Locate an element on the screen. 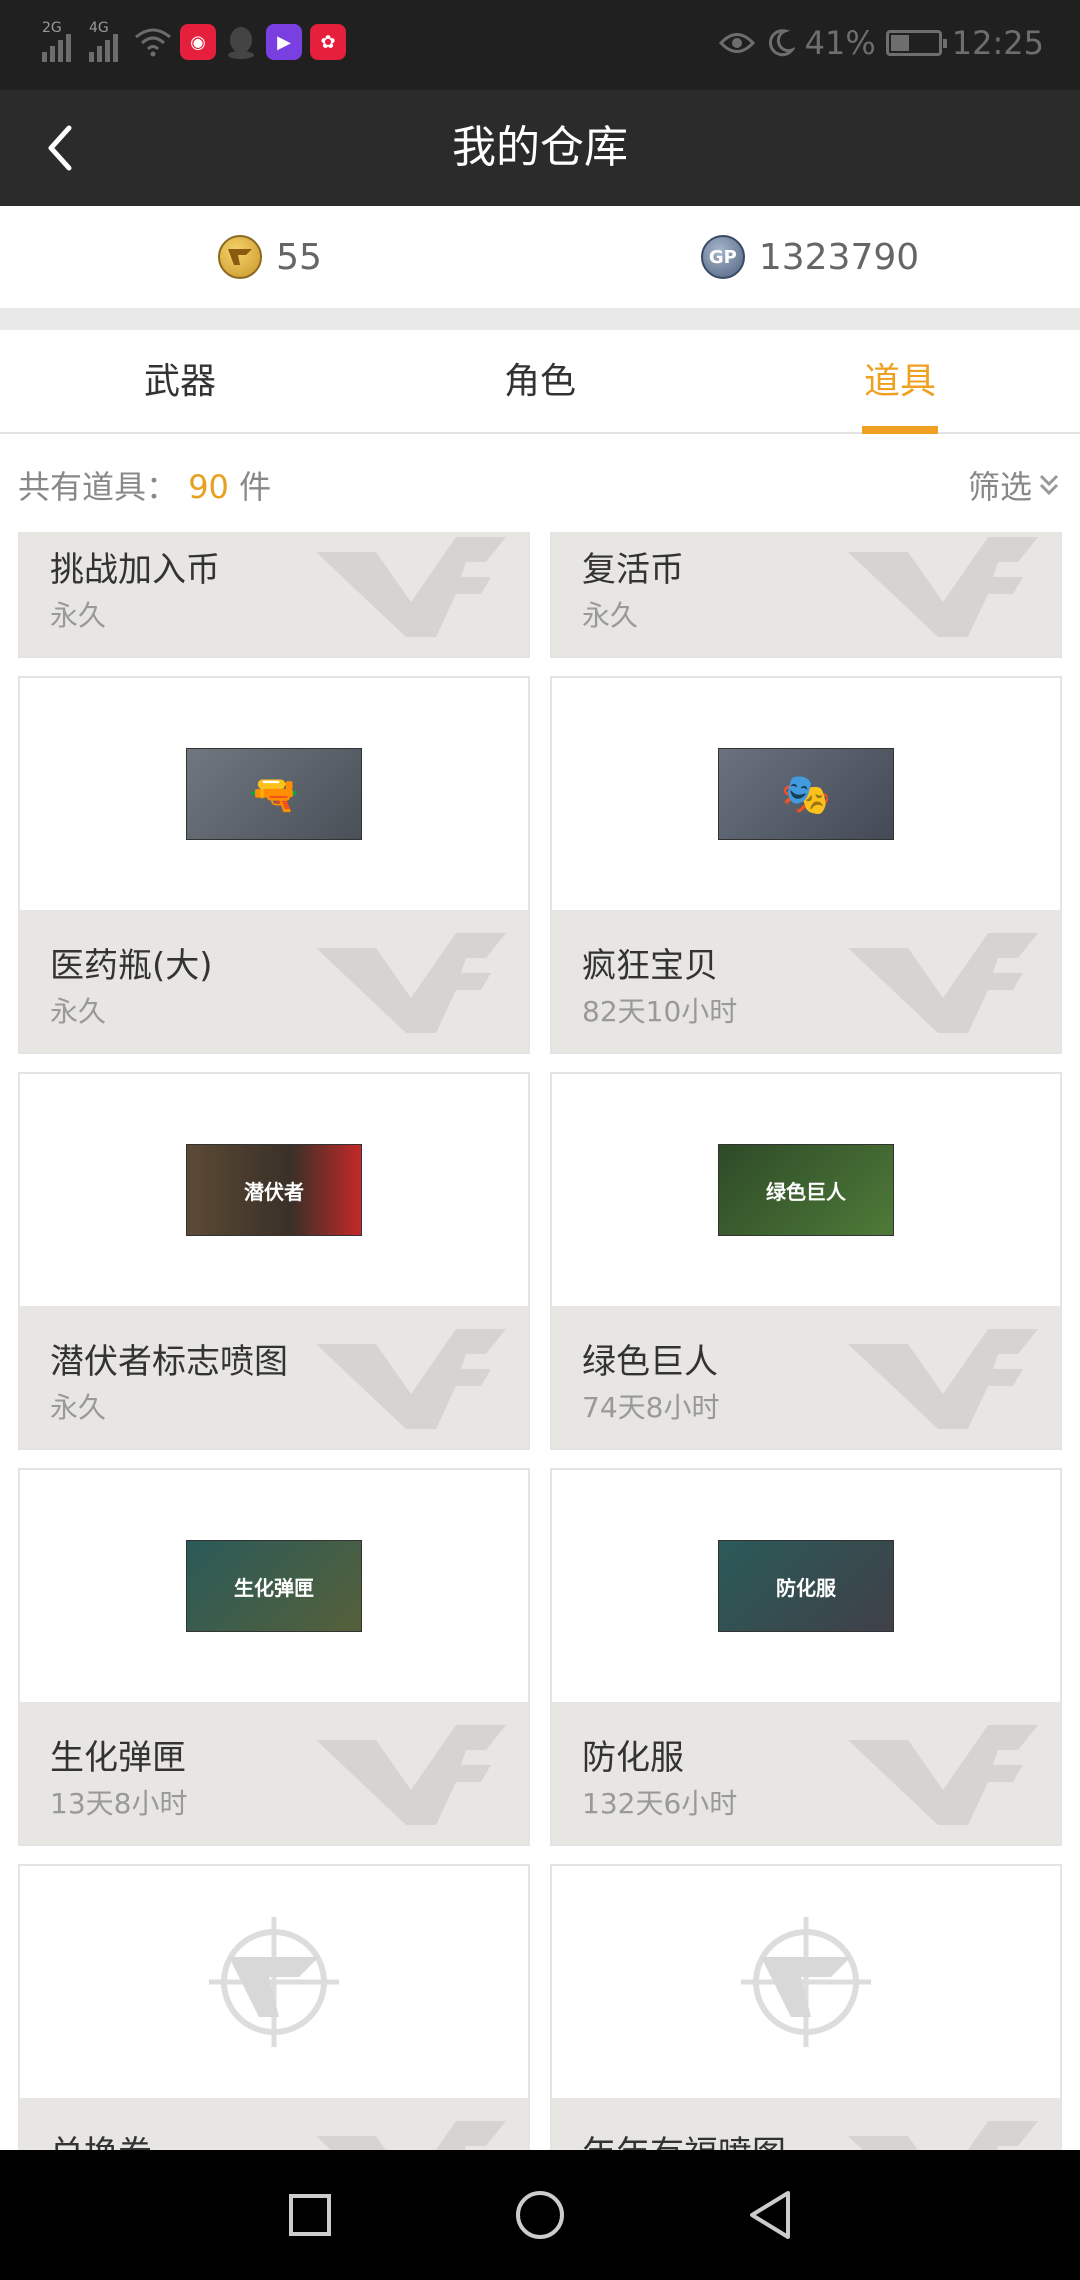 The image size is (1080, 2280). back-nav-button is located at coordinates (770, 2215).